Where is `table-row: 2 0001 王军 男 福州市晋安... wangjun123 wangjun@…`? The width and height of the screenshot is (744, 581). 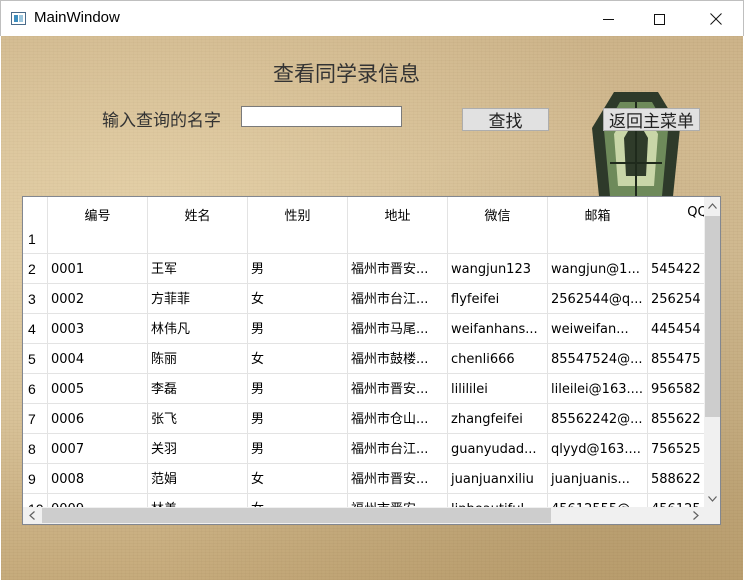
table-row: 2 0001 王军 男 福州市晋安... wangjun123 wangjun@… is located at coordinates (366, 269).